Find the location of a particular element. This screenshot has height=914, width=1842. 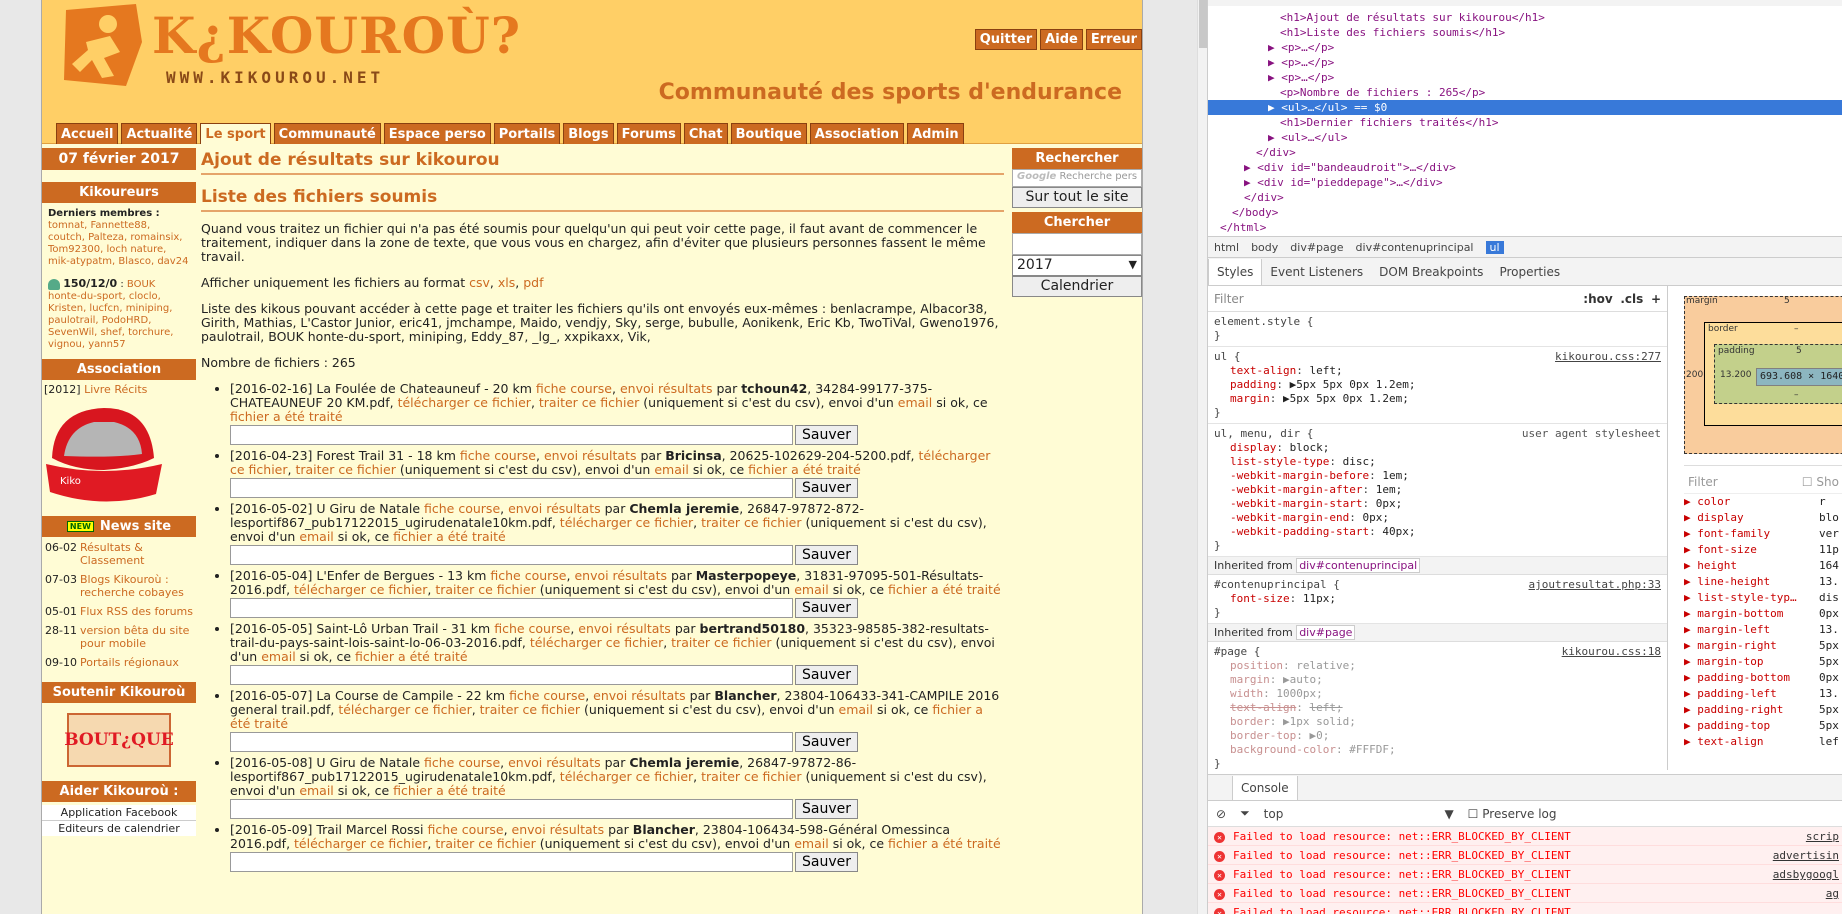

menu-espace-perso: Espace perso is located at coordinates (437, 133).